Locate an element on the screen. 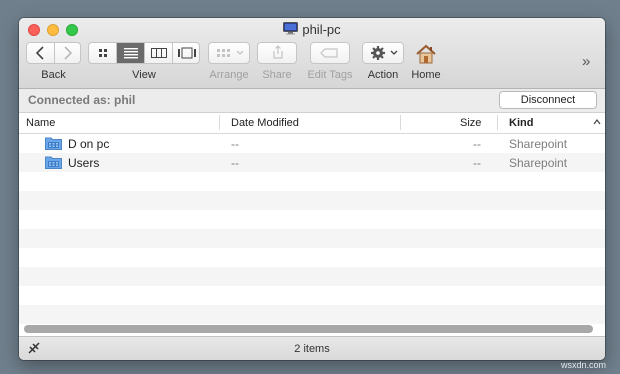  window-title: phil-pc is located at coordinates (312, 29).